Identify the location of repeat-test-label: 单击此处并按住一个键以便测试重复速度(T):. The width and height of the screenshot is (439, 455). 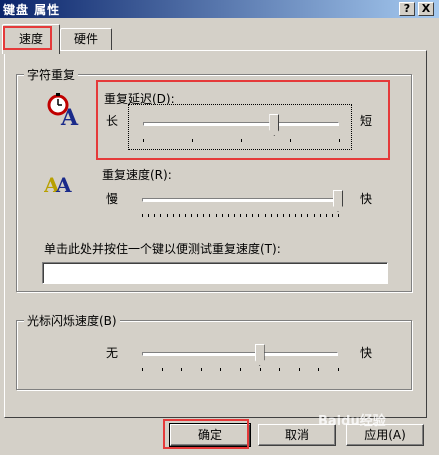
(162, 249).